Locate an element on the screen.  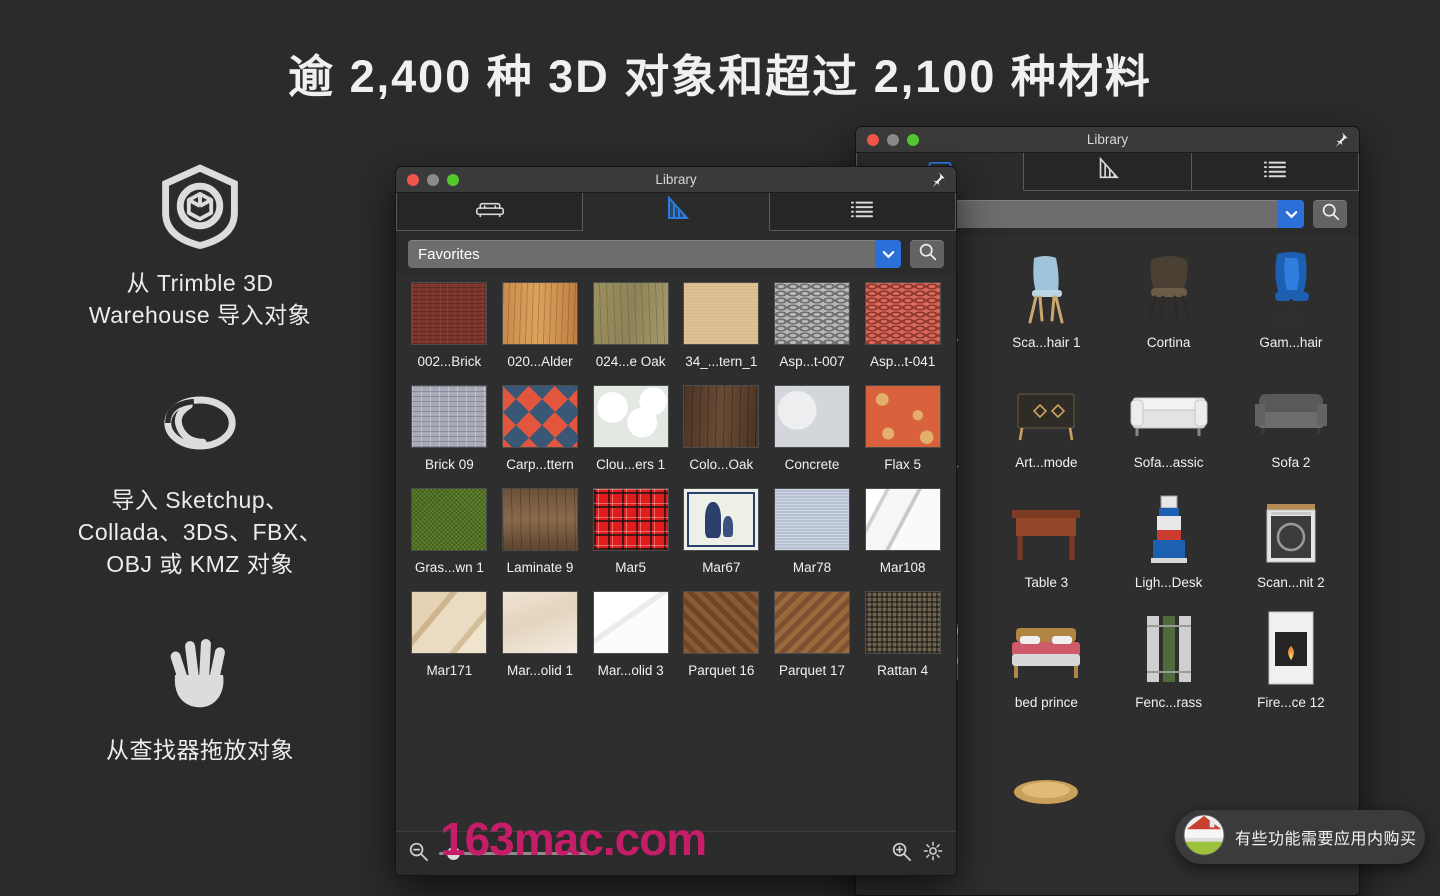
item-label: Fenc...rass is located at coordinates (1169, 702).